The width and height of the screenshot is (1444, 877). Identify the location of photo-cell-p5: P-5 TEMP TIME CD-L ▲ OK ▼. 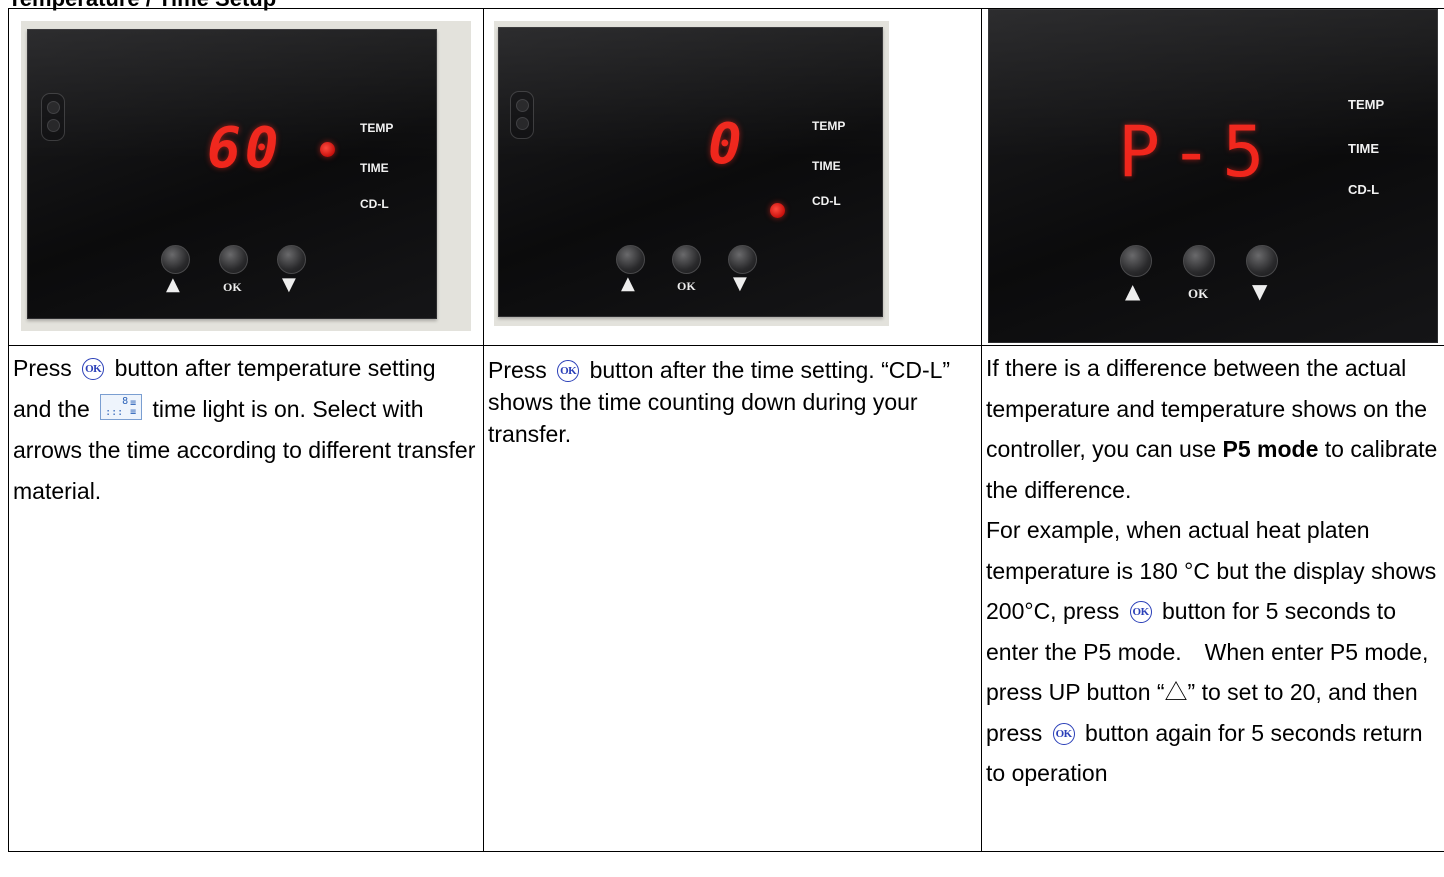
(1212, 177).